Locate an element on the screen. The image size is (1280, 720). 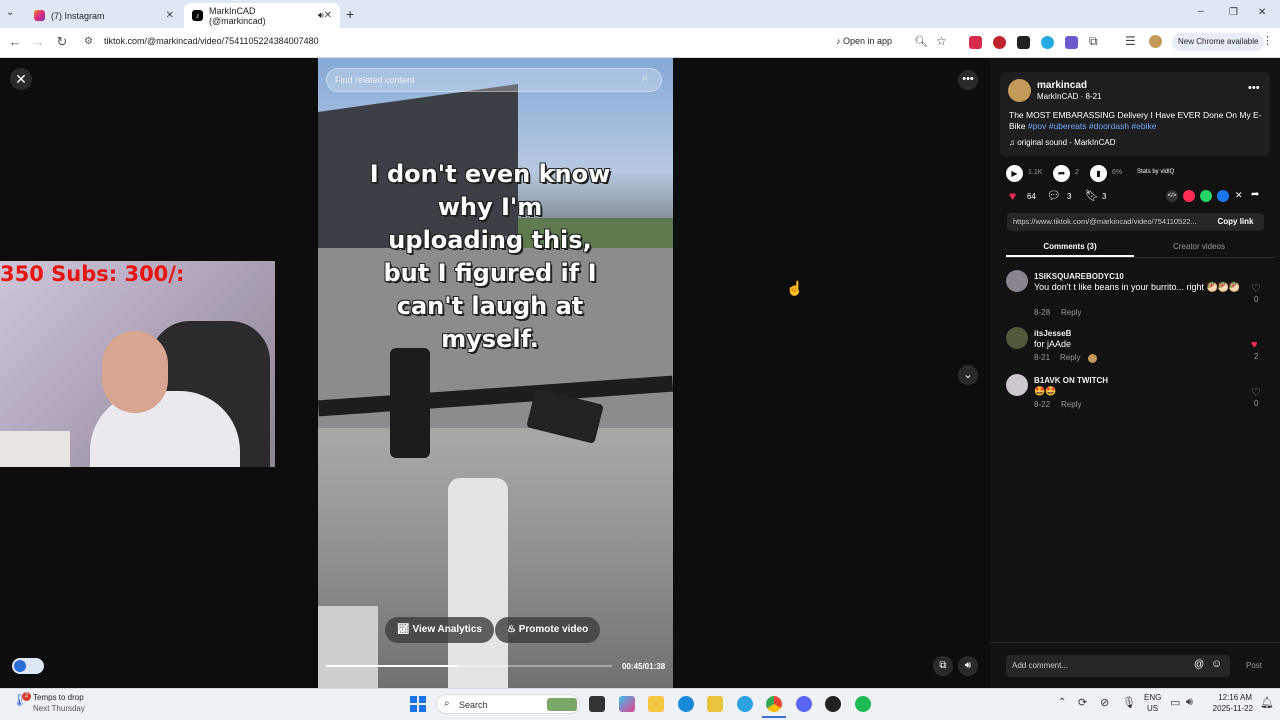
video-time: 00:45/01:38 is located at coordinates (644, 666).